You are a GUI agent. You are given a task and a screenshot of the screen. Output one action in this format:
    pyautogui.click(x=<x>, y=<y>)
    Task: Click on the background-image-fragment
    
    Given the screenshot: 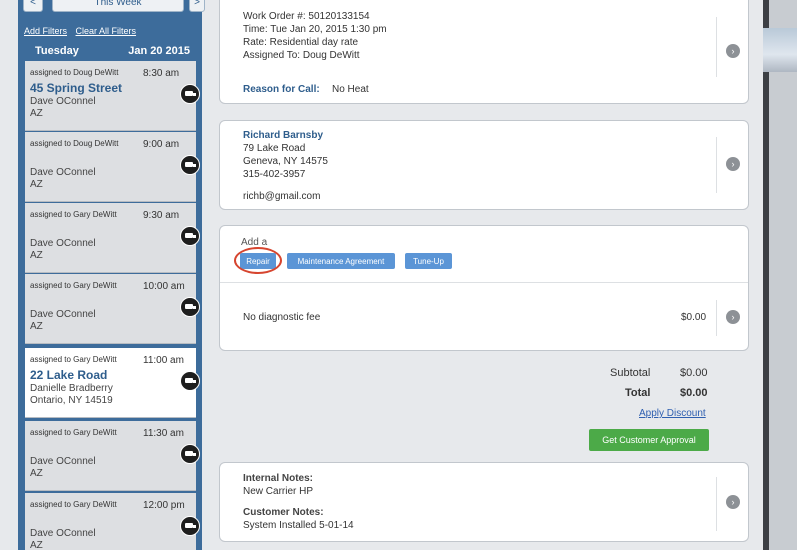 What is the action you would take?
    pyautogui.click(x=780, y=50)
    